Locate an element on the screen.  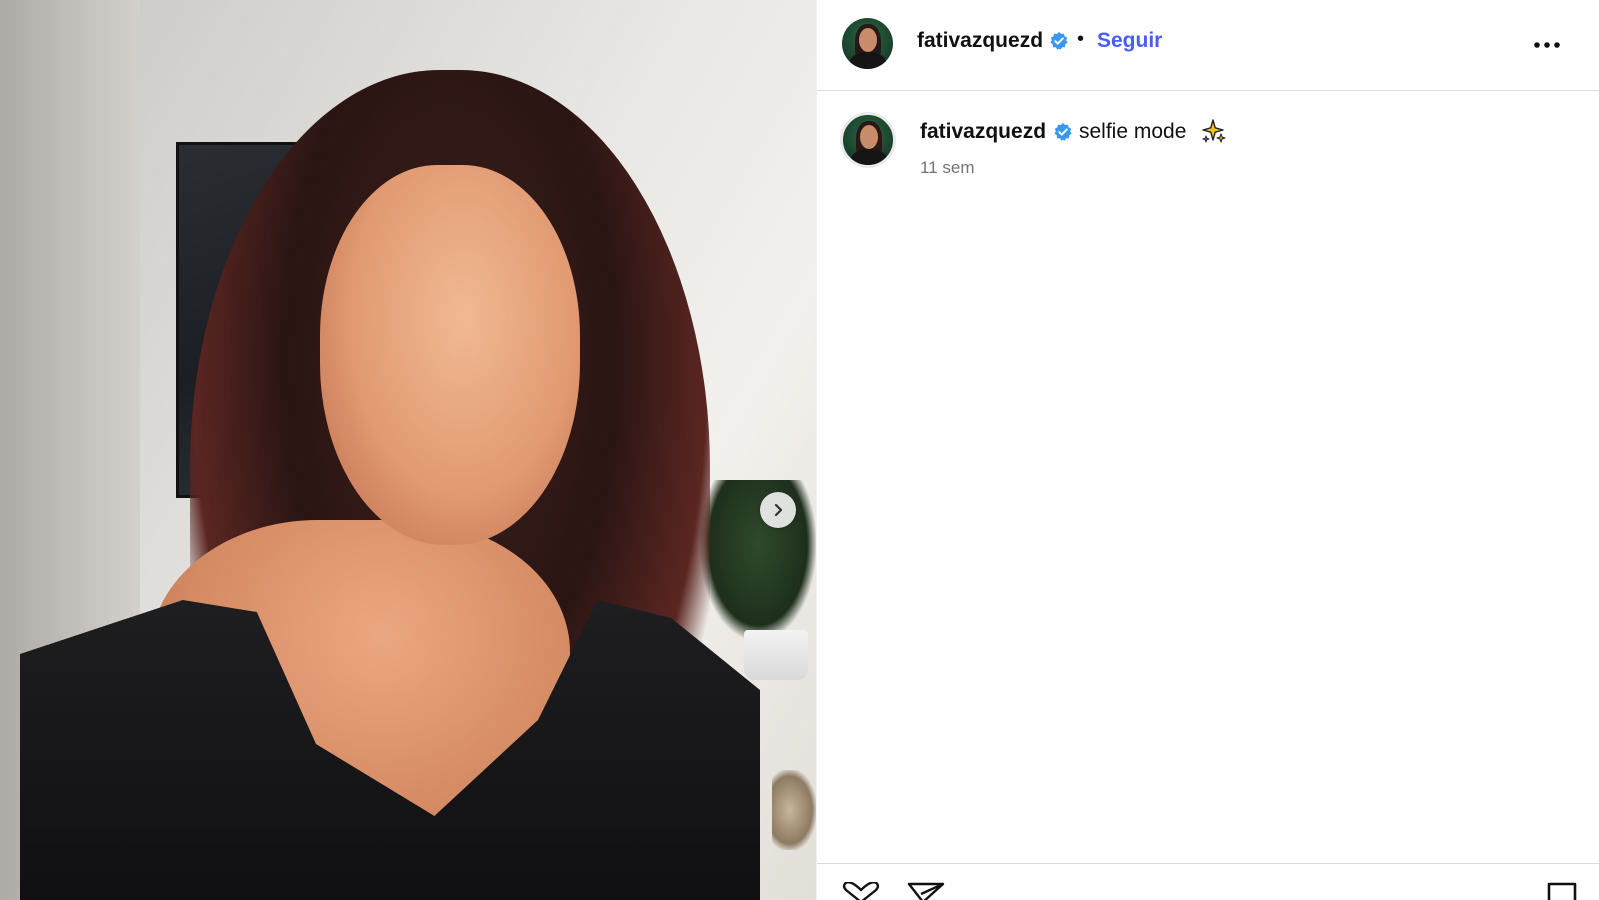
more-options-icon is located at coordinates (1547, 45).